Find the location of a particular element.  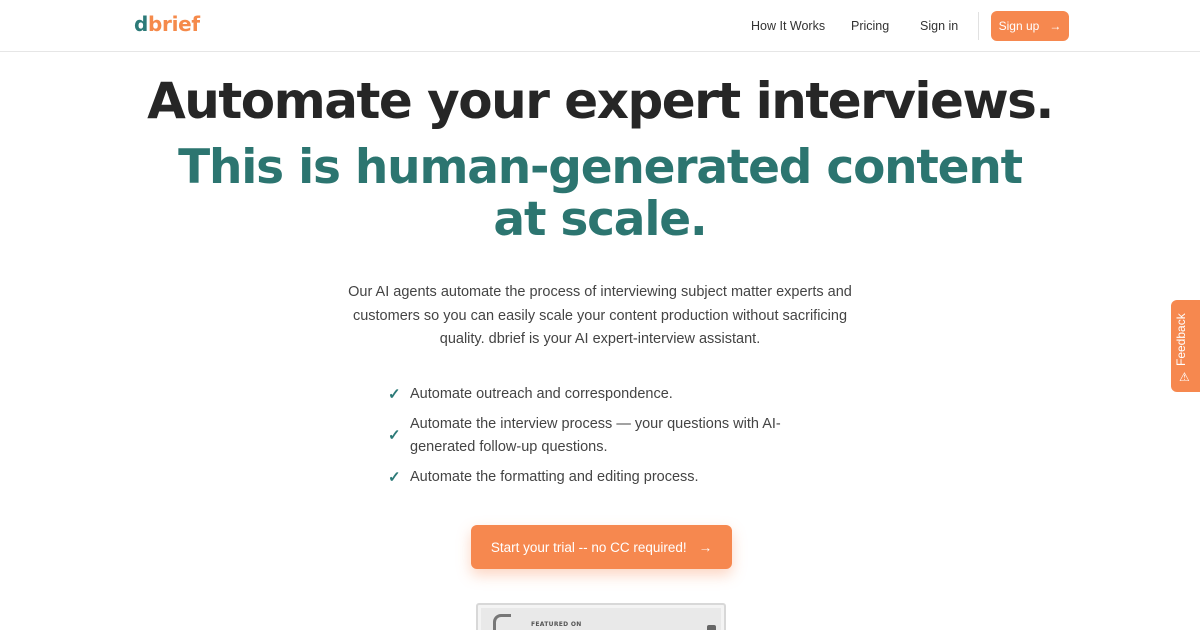

cta-label: Start your trial -- no CC required! is located at coordinates (588, 547).